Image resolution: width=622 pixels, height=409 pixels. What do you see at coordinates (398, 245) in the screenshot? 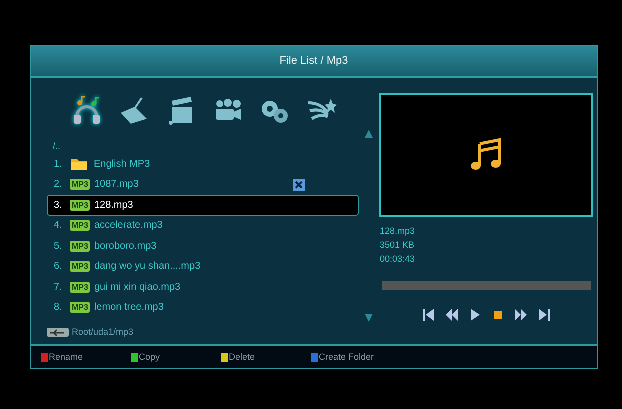
I see `file-size: 3501 KB` at bounding box center [398, 245].